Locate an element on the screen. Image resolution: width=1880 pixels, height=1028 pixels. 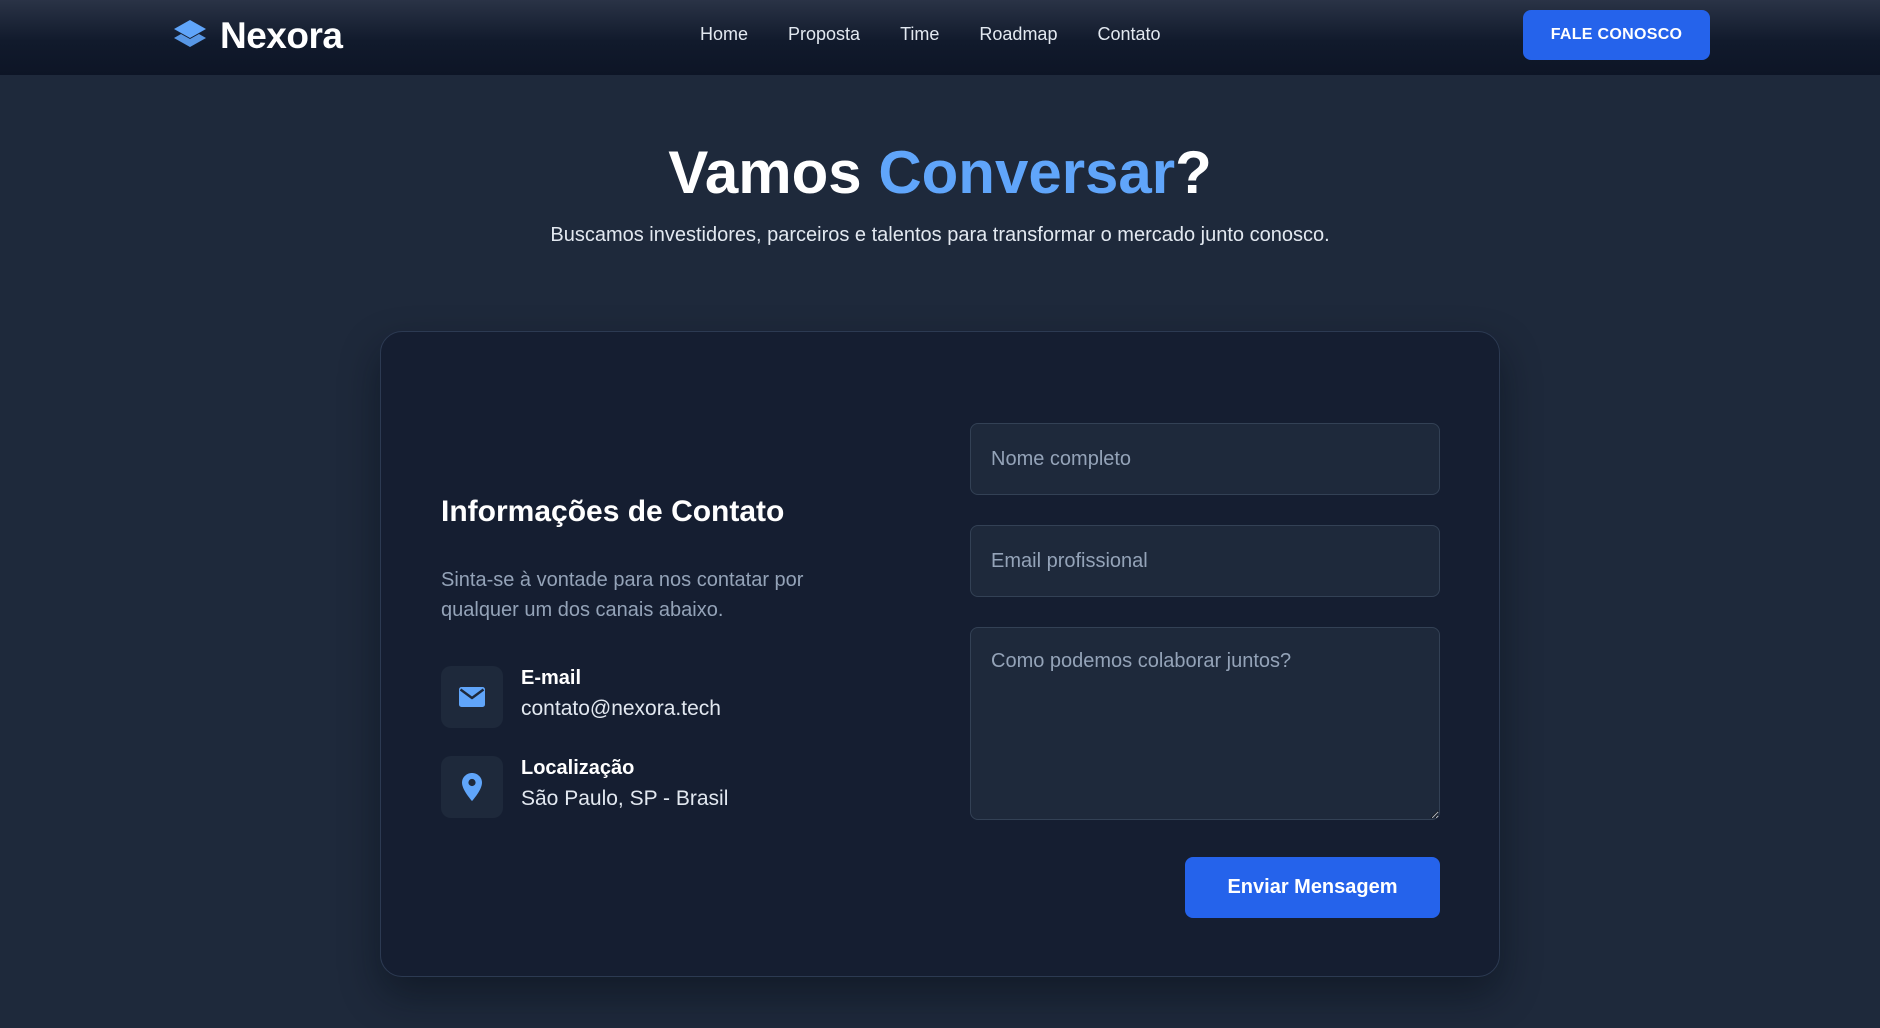
contact-item-label: Localização is located at coordinates (578, 768).